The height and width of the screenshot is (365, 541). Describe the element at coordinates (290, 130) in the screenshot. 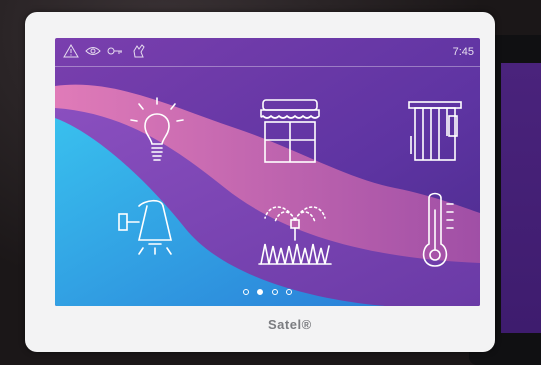

I see `awning-window-icon` at that location.